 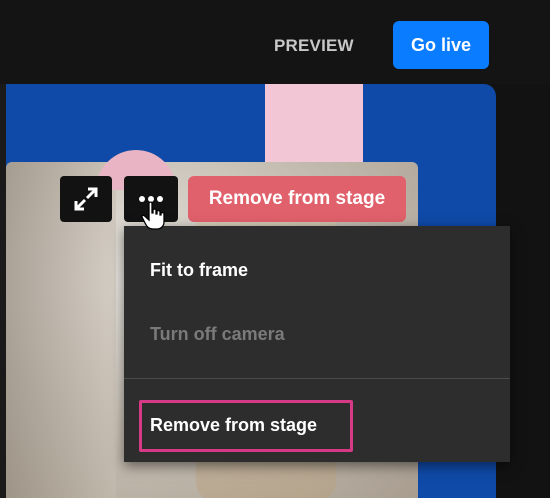 What do you see at coordinates (441, 45) in the screenshot?
I see `go-live-button: Go live` at bounding box center [441, 45].